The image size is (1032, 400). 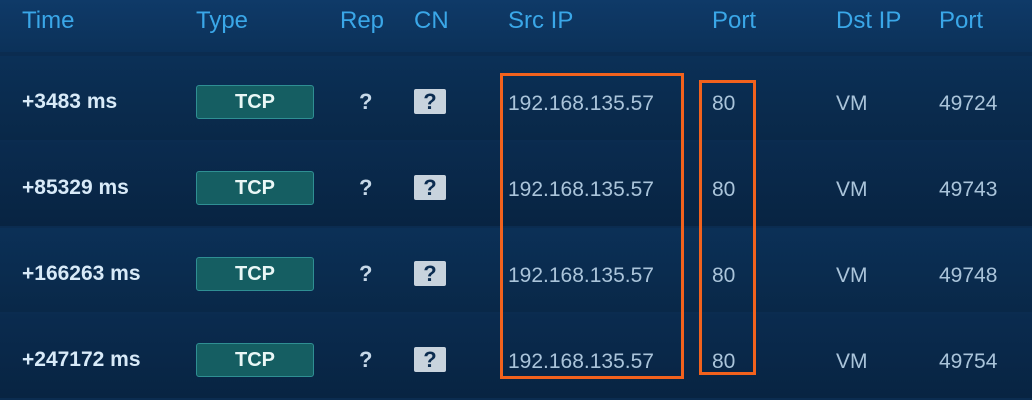 I want to click on dst-port-cell: 49754, so click(x=968, y=361).